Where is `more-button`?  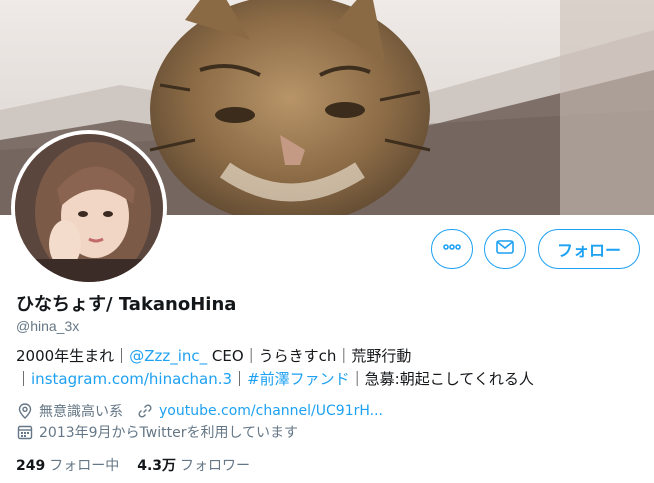
more-button is located at coordinates (452, 249).